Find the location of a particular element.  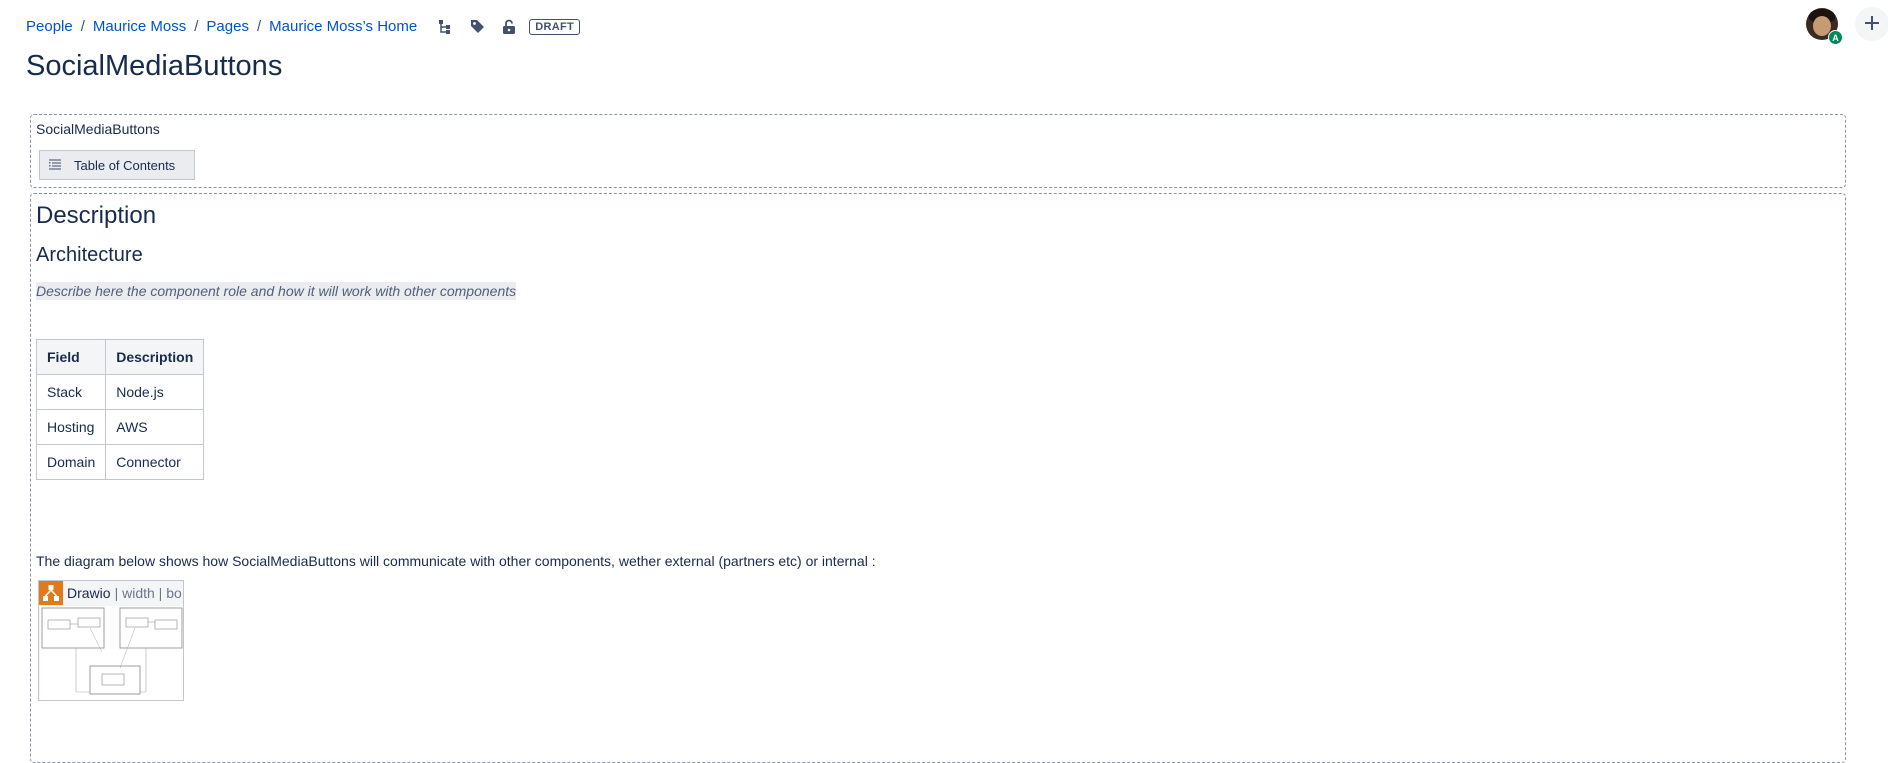

add-button is located at coordinates (1871, 24).